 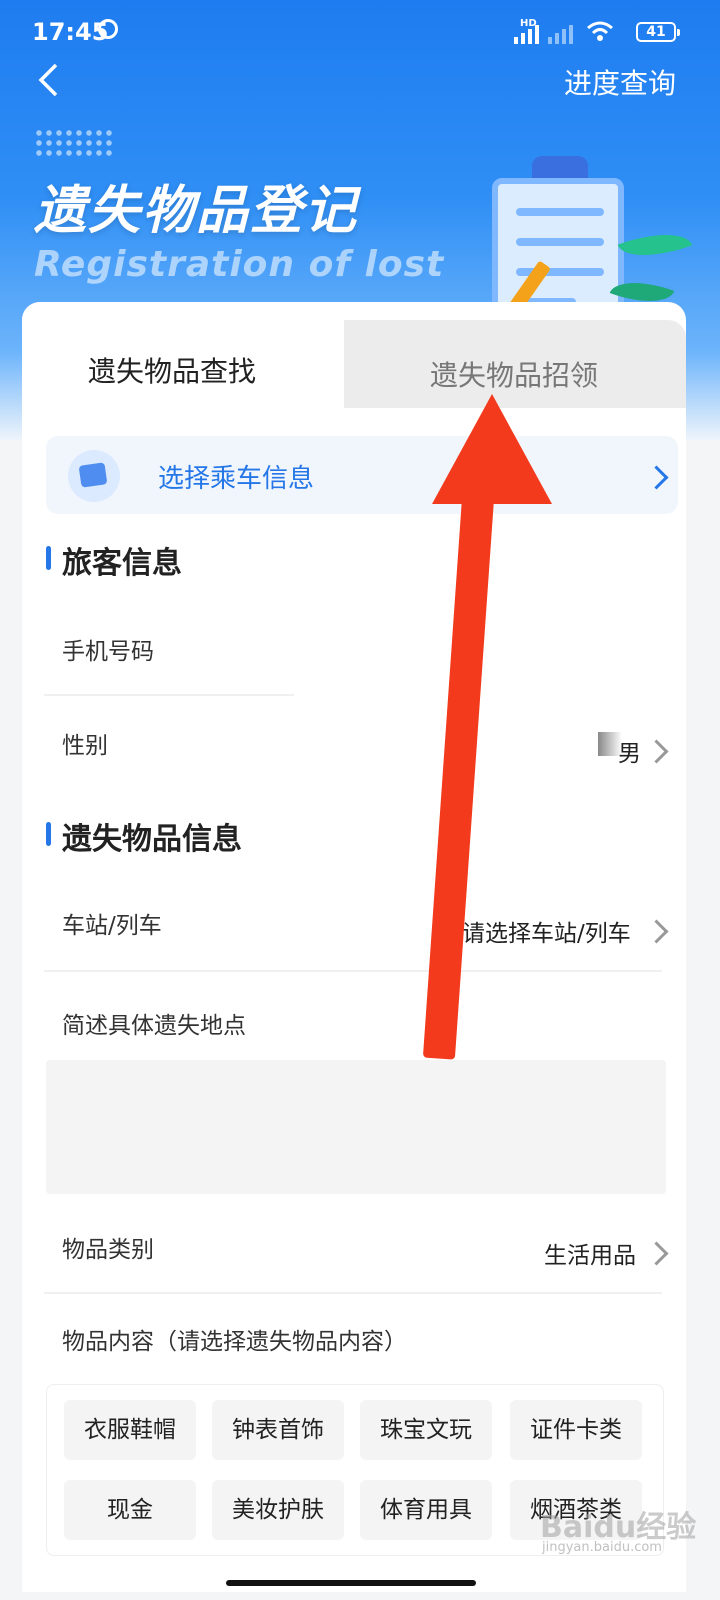 I want to click on status-time: 17:45, so click(x=70, y=32).